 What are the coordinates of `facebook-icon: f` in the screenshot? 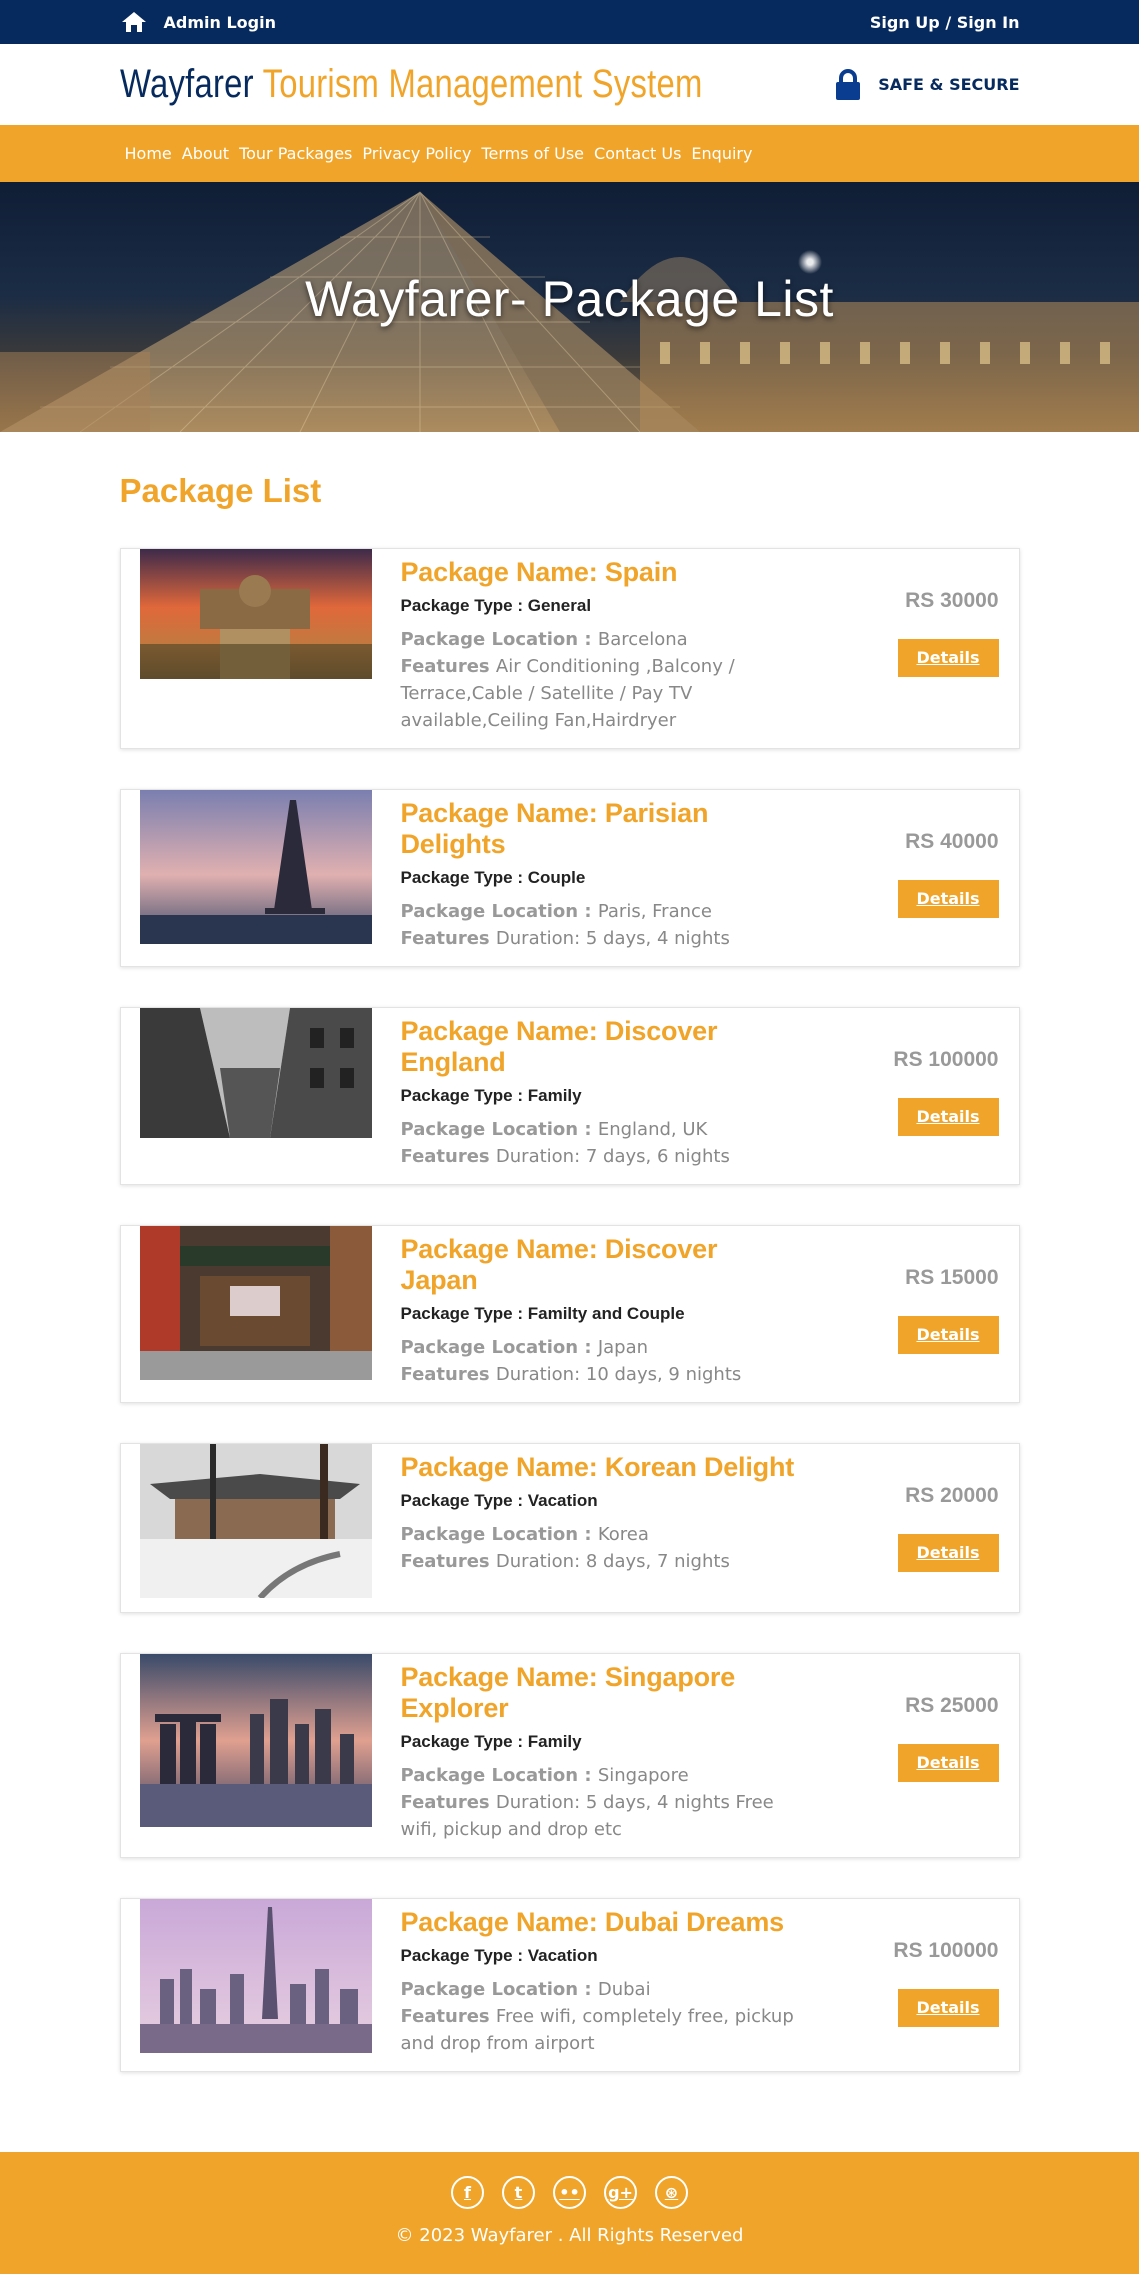 It's located at (467, 2192).